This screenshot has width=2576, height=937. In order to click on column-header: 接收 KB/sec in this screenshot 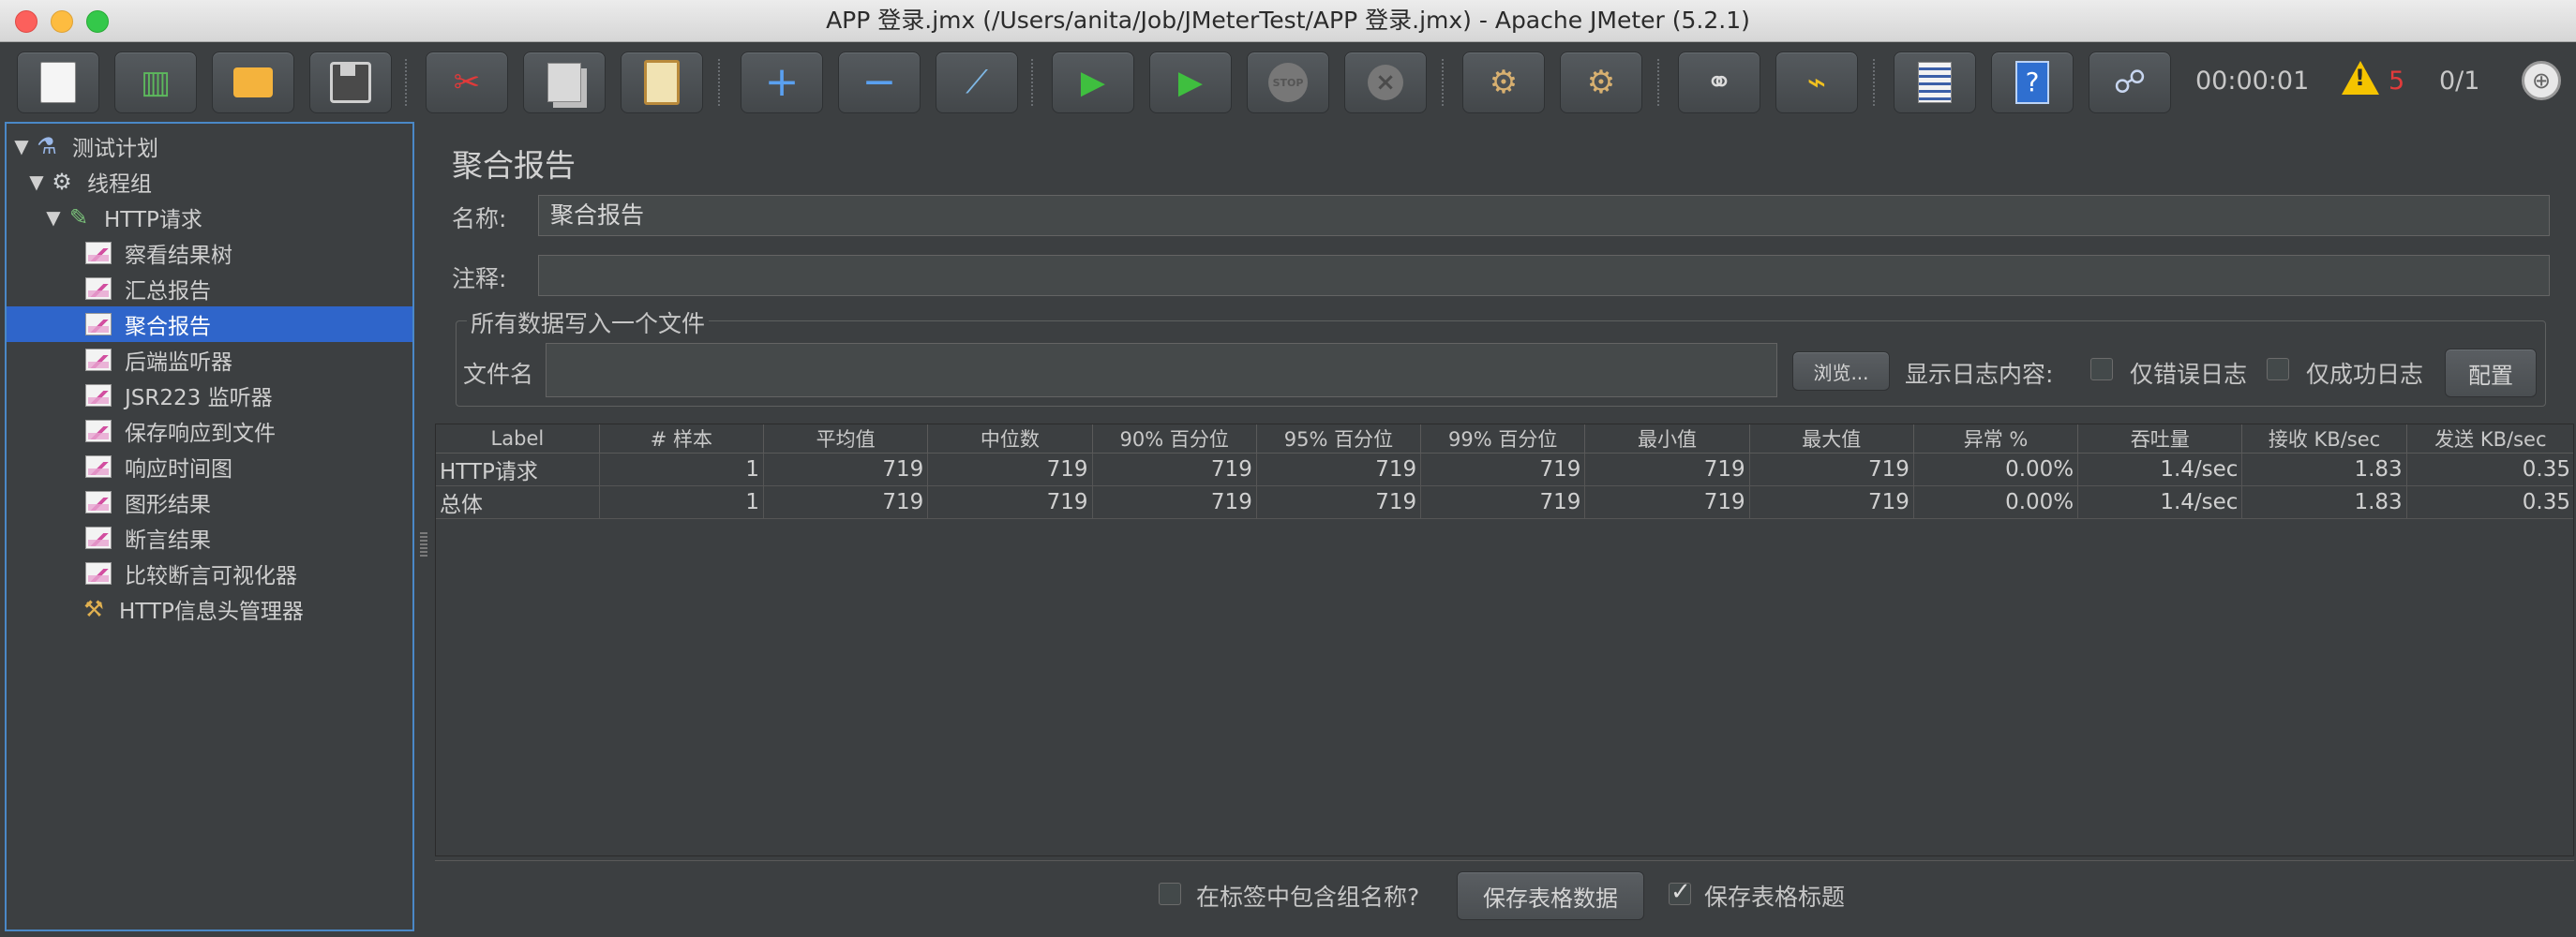, I will do `click(2324, 439)`.